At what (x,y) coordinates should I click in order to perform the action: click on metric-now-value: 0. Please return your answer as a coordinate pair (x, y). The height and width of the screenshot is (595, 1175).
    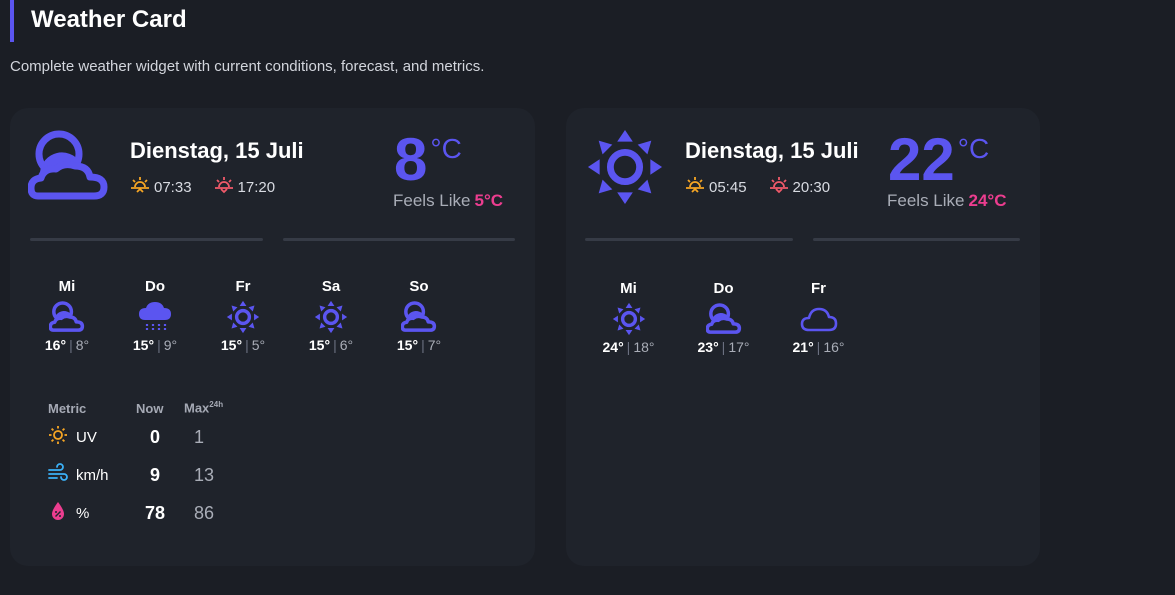
    Looking at the image, I should click on (154, 436).